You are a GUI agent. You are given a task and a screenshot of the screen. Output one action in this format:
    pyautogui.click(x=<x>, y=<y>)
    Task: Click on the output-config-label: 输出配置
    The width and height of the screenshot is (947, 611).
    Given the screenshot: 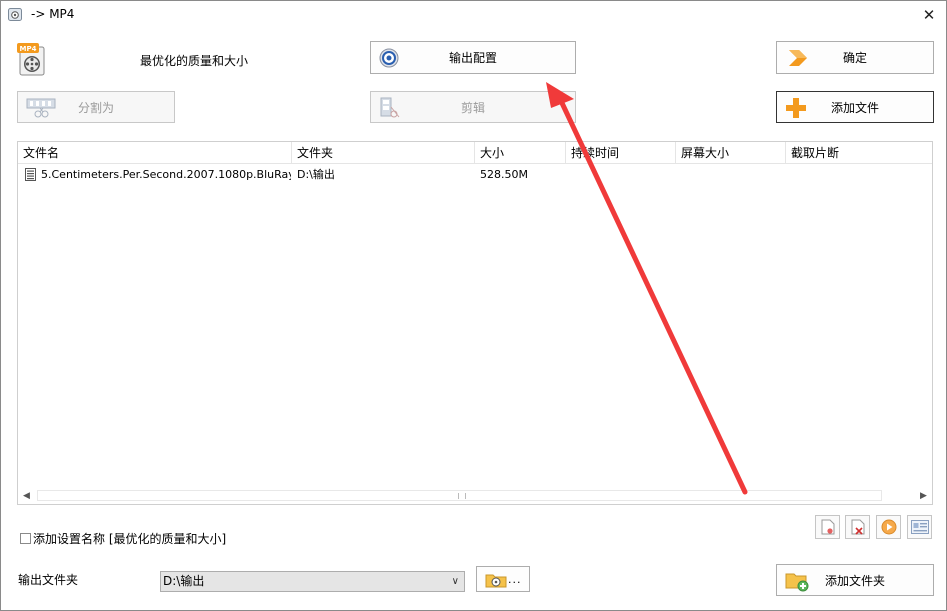 What is the action you would take?
    pyautogui.click(x=472, y=58)
    